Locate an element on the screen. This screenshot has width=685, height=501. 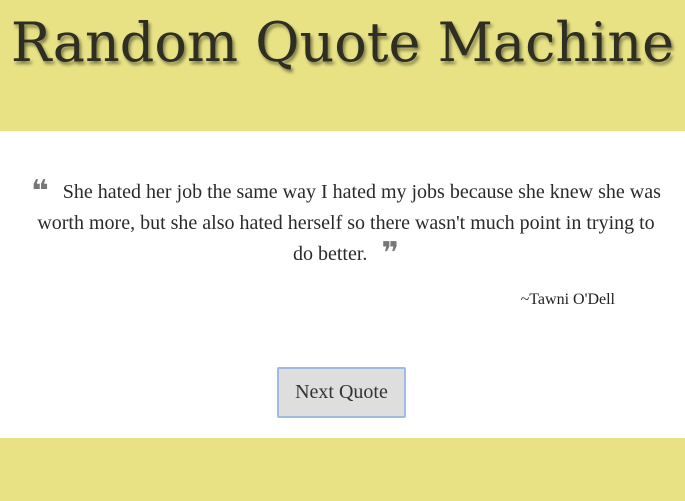
close-quote-icon: ❞ is located at coordinates (390, 253).